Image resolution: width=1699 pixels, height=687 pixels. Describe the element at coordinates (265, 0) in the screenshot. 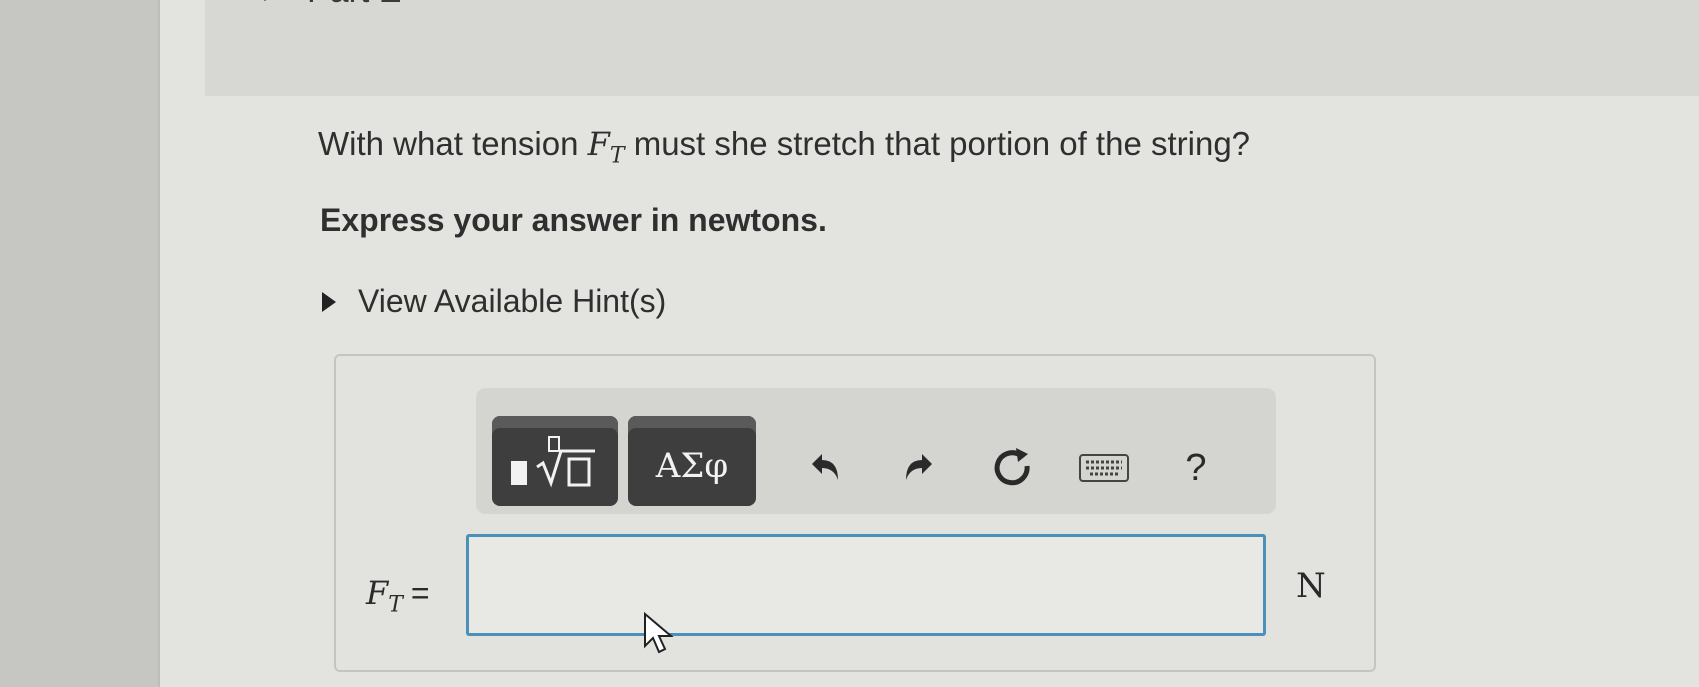

I see `collapse-caret-icon` at that location.